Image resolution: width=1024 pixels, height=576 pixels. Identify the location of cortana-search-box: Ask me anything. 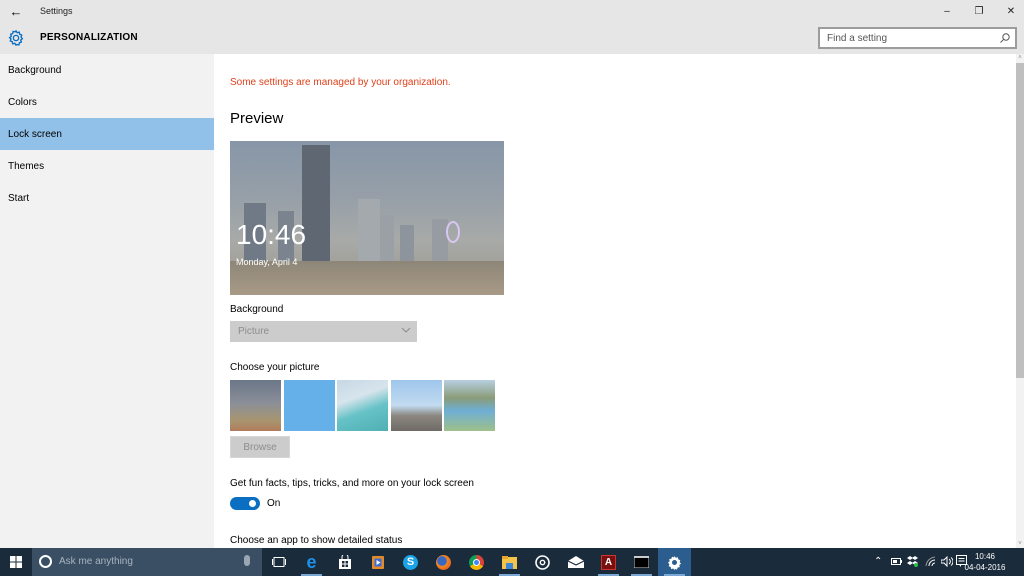
(147, 562).